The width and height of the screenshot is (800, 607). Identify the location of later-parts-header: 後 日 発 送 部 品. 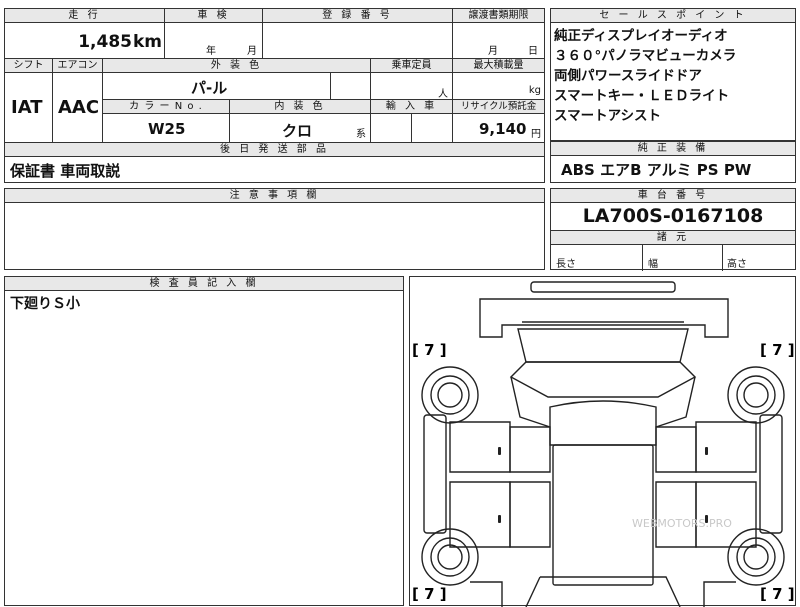
(274, 150).